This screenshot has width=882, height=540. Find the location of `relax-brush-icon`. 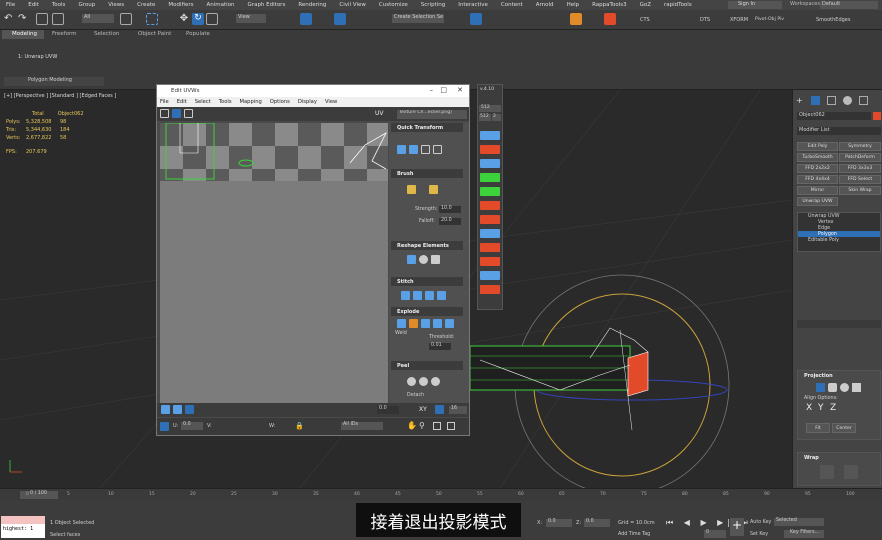

relax-brush-icon is located at coordinates (433, 189).